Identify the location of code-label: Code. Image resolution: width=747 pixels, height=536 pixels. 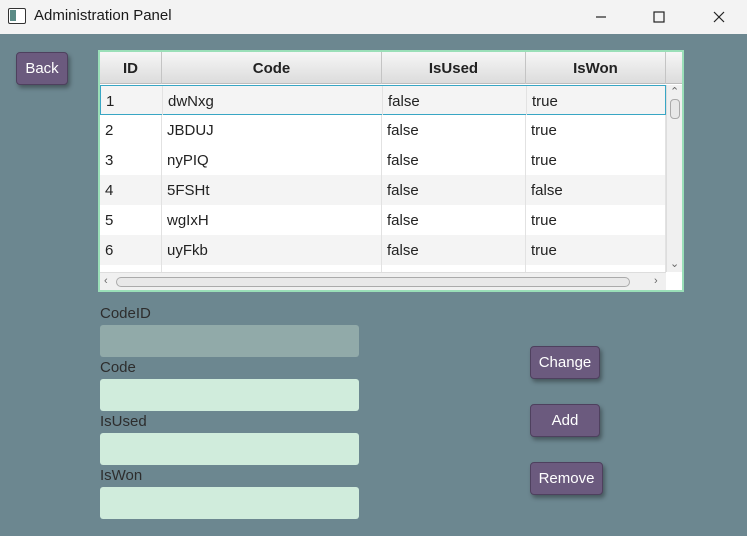
(118, 367).